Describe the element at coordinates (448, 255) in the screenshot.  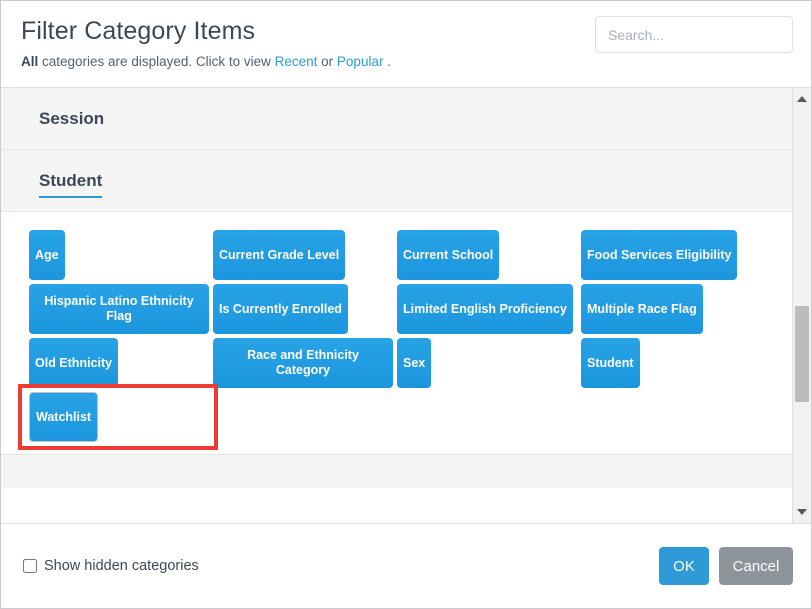
I see `category-button-current-school: Current School` at that location.